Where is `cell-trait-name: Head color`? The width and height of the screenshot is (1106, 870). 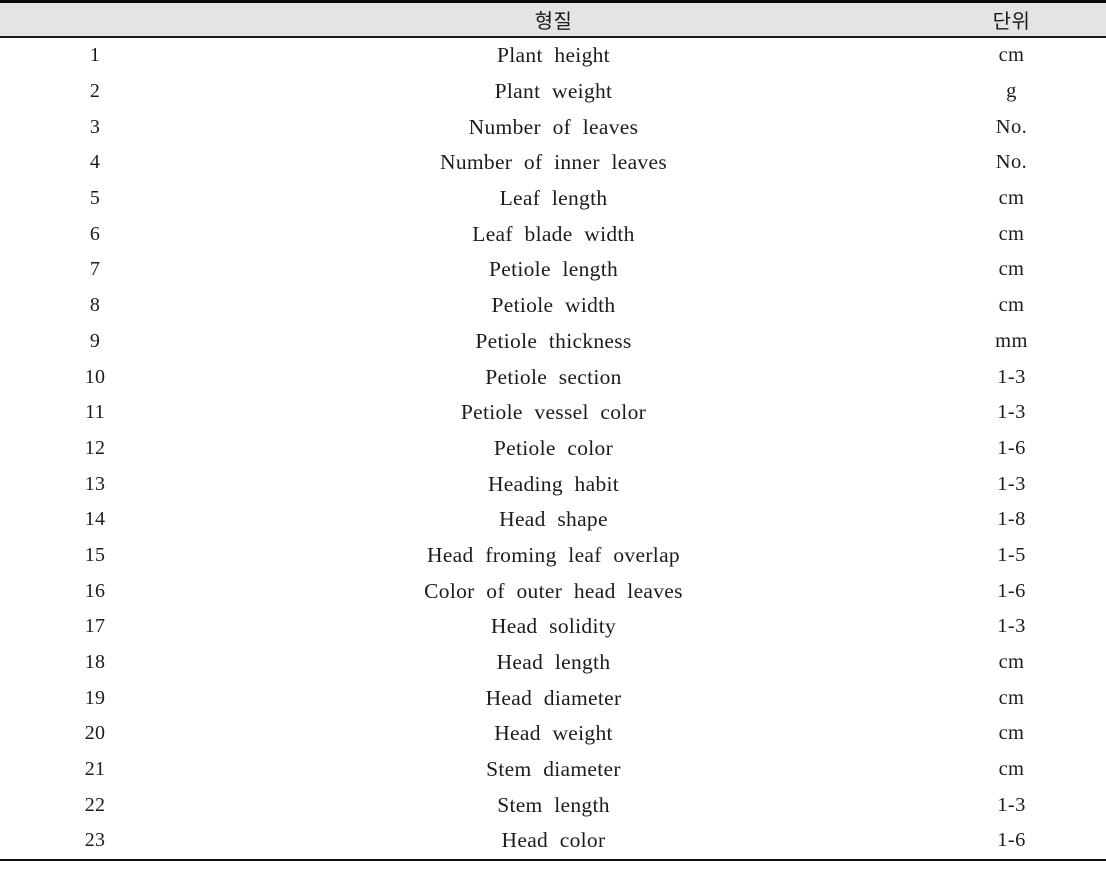
cell-trait-name: Head color is located at coordinates (553, 842).